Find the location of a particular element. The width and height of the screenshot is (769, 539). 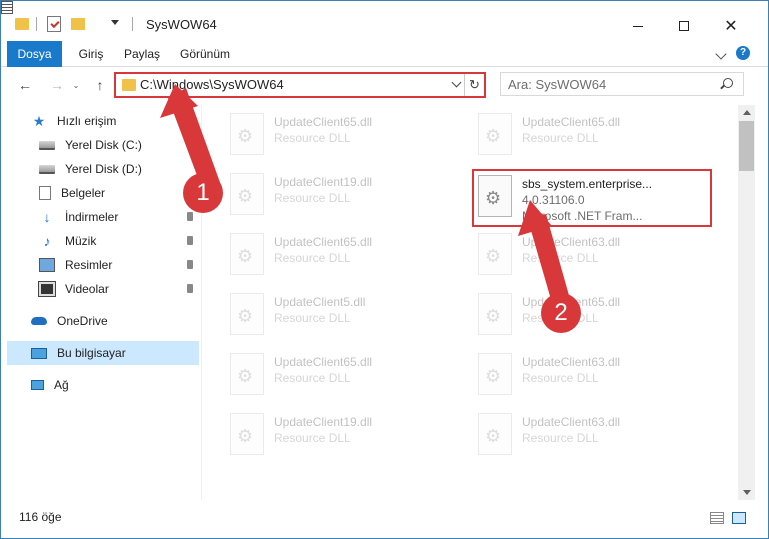

title-bar: SysWOW64 ✕ is located at coordinates (384, 21).